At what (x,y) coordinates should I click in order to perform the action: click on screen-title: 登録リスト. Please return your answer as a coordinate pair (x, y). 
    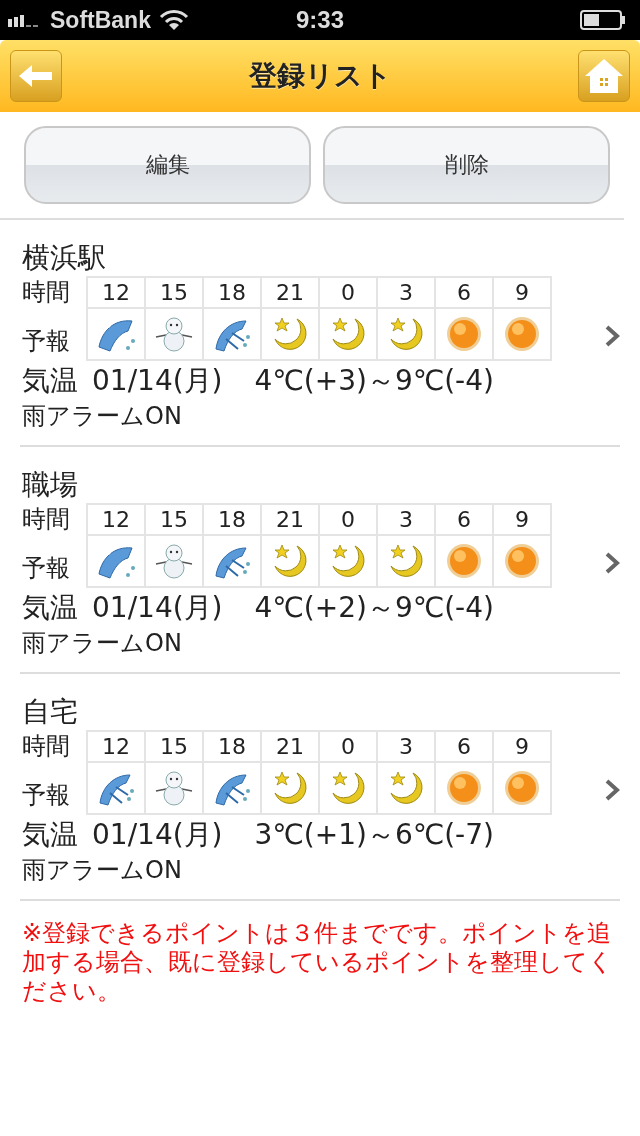
    Looking at the image, I should click on (320, 76).